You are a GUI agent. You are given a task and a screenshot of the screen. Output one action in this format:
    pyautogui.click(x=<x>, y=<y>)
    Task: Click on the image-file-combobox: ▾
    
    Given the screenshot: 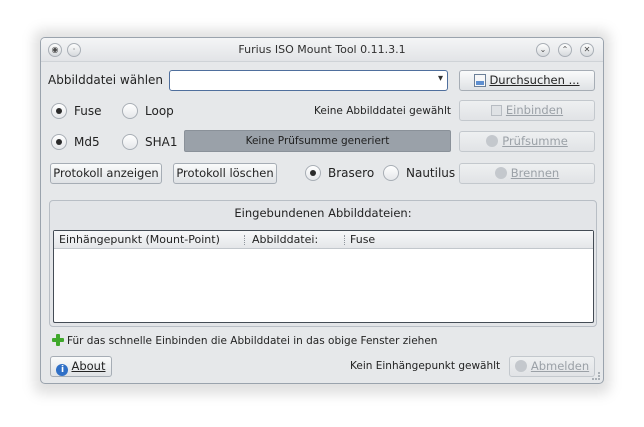 What is the action you would take?
    pyautogui.click(x=308, y=80)
    